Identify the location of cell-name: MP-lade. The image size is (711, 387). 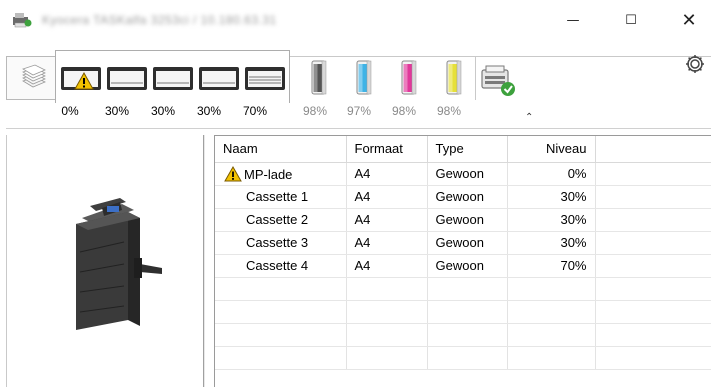
(281, 174).